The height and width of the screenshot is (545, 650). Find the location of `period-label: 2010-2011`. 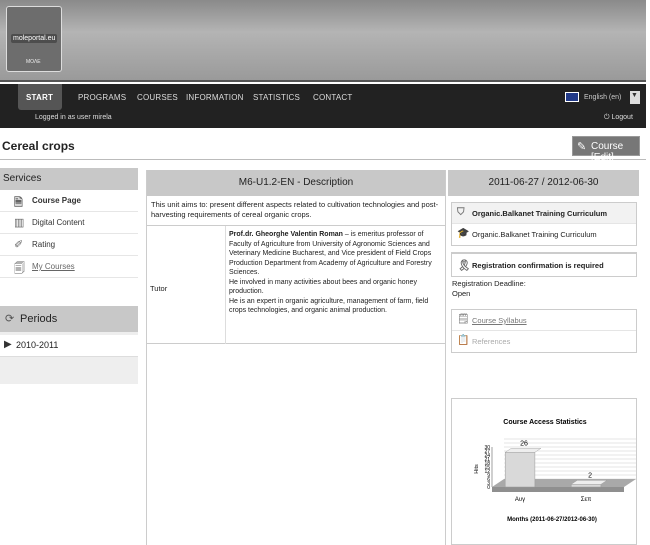

period-label: 2010-2011 is located at coordinates (37, 345).